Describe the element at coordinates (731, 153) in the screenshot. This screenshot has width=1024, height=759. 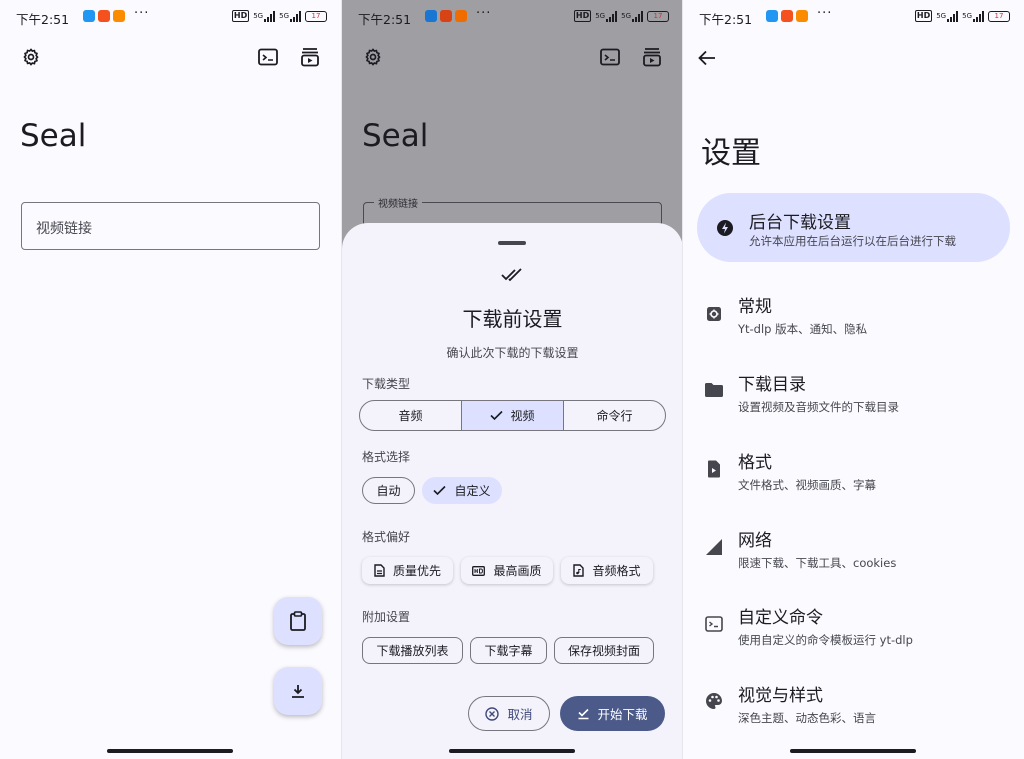
I see `page-title: 设置` at that location.